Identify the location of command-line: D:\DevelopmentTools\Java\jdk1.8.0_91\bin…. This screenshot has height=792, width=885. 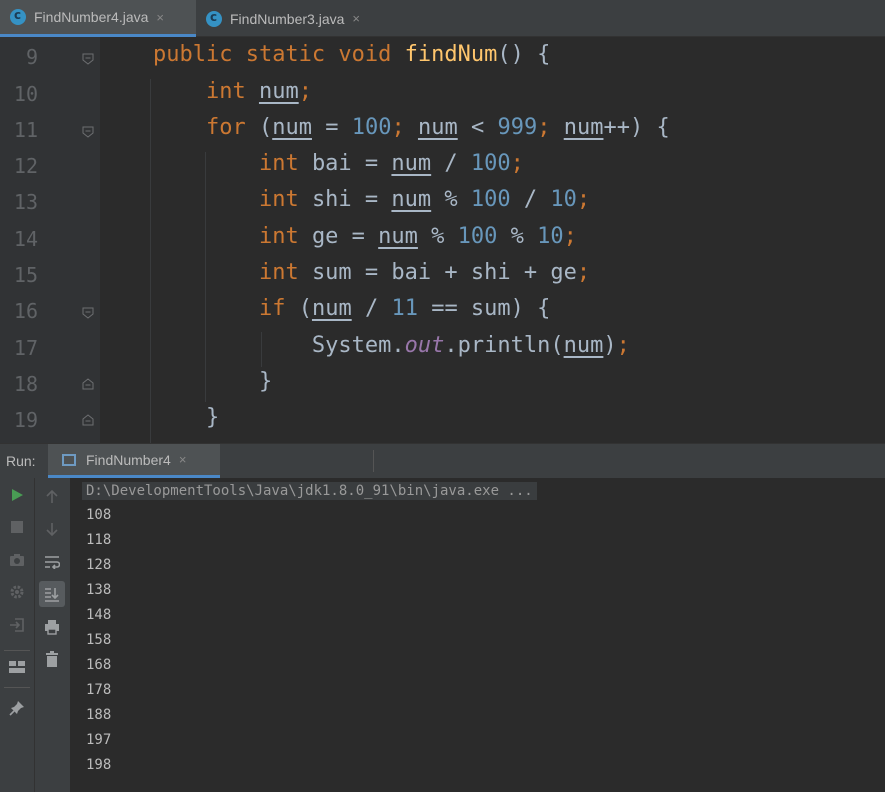
(309, 491).